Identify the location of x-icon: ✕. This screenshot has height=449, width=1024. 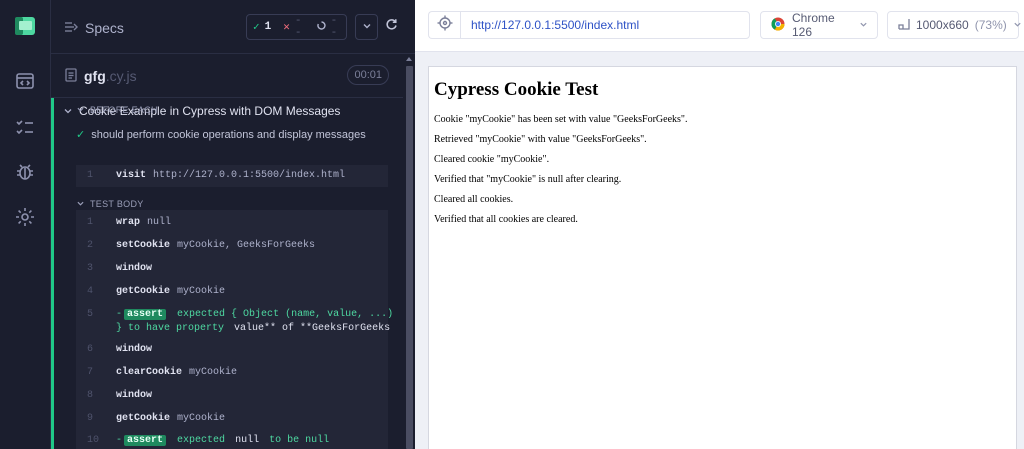
(286, 28).